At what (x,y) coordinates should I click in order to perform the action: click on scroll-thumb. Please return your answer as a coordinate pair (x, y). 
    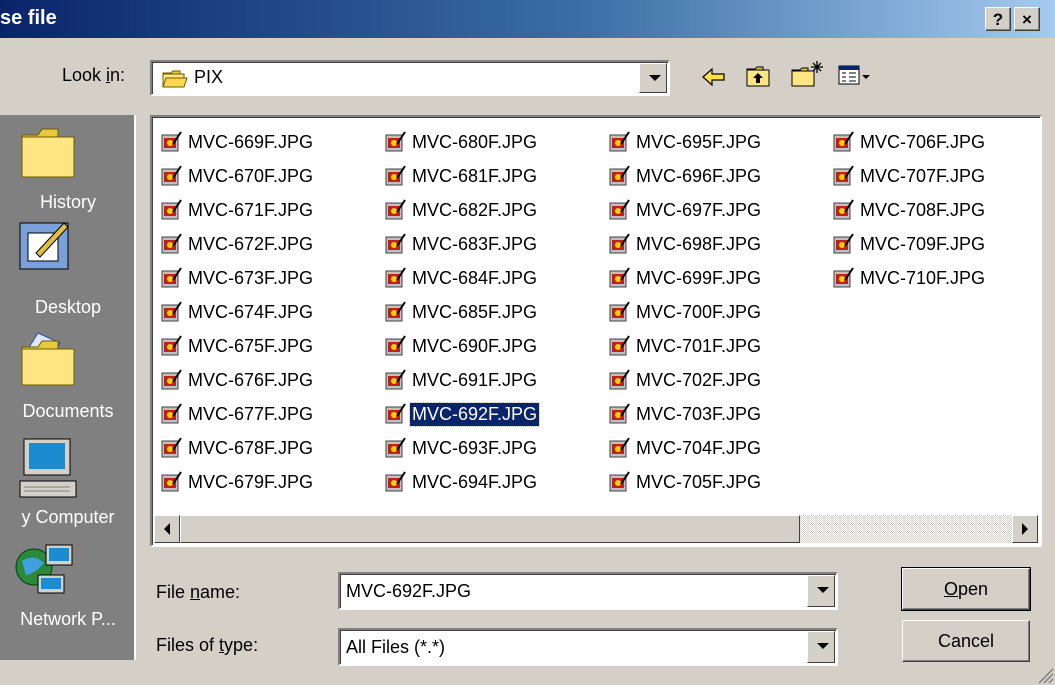
    Looking at the image, I should click on (490, 529).